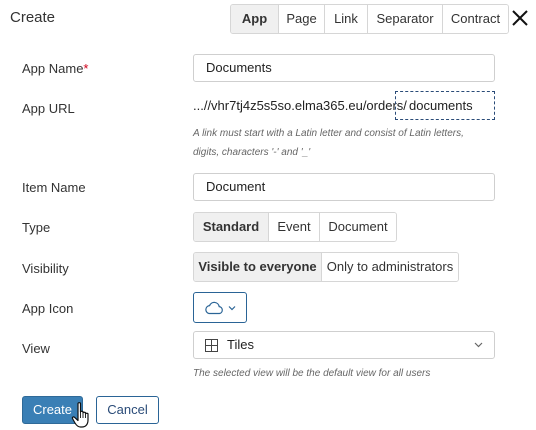 This screenshot has height=430, width=536. I want to click on tab-app: App, so click(254, 19).